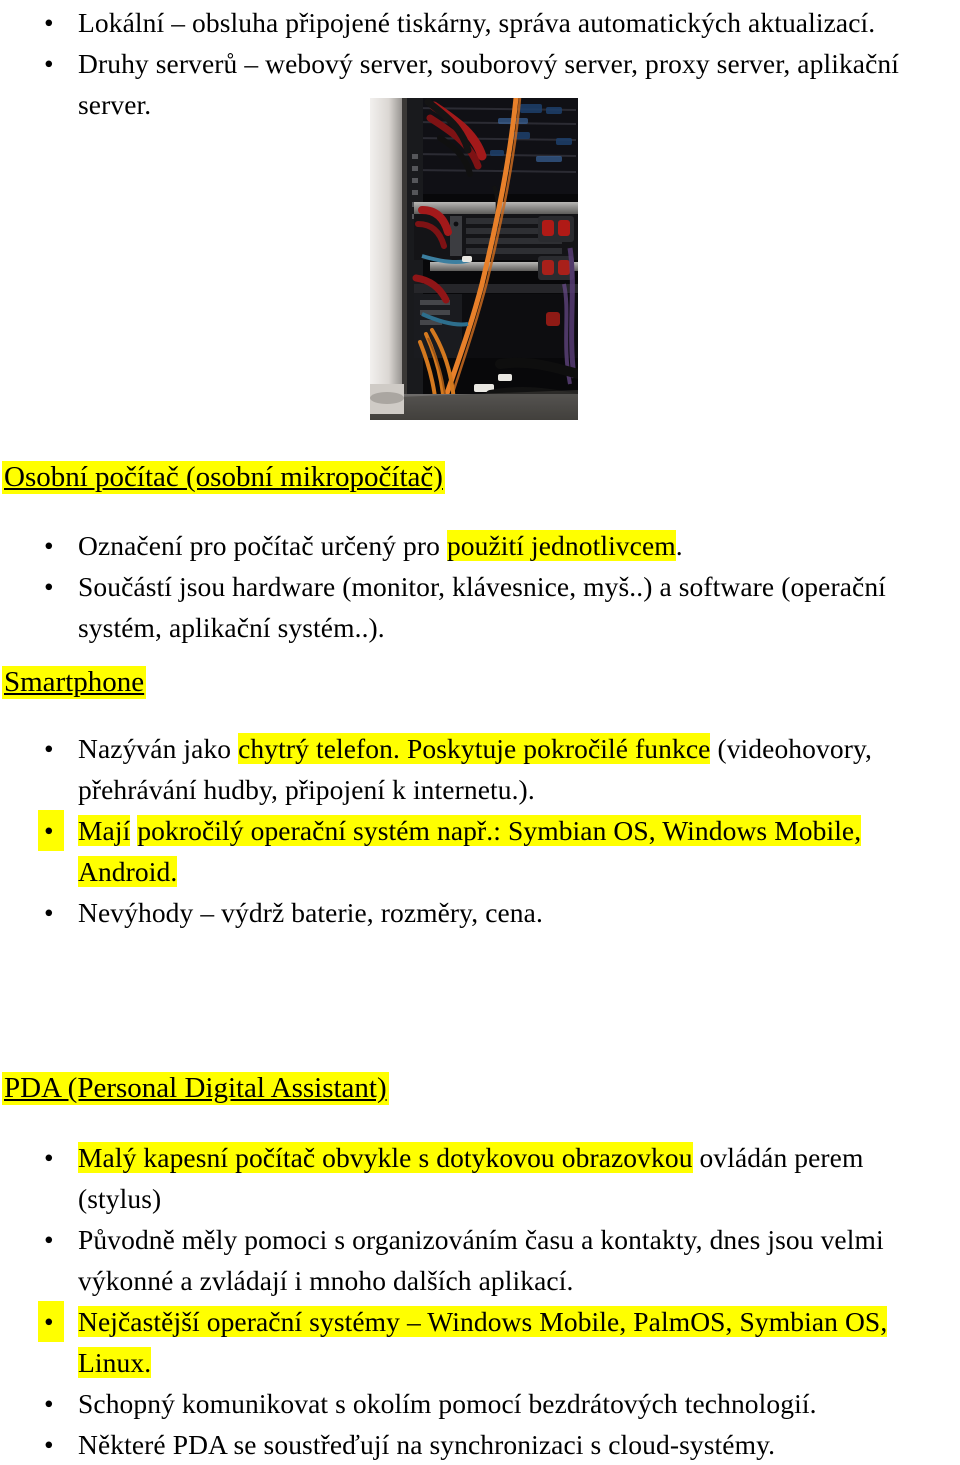 The width and height of the screenshot is (960, 1465). Describe the element at coordinates (104, 830) in the screenshot. I see `highlighted-run: Mají` at that location.